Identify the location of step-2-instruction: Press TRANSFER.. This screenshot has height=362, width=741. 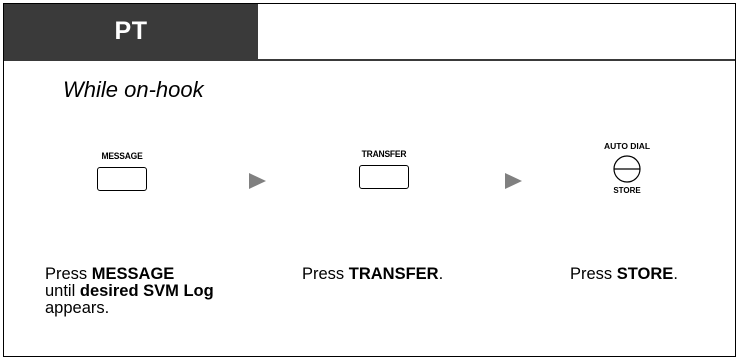
(412, 274).